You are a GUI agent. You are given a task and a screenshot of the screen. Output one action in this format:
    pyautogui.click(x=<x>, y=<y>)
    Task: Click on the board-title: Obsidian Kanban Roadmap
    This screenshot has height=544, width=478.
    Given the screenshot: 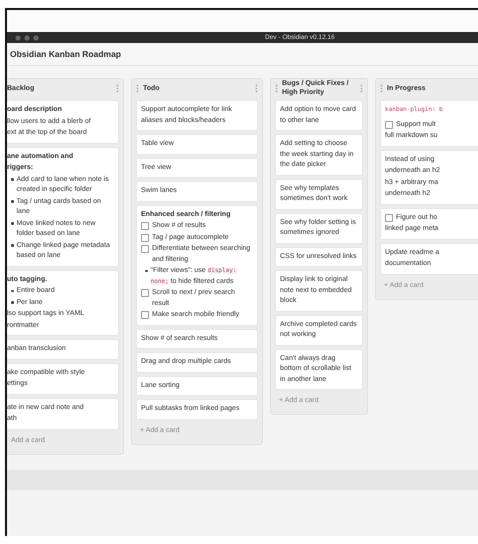 What is the action you would take?
    pyautogui.click(x=65, y=54)
    